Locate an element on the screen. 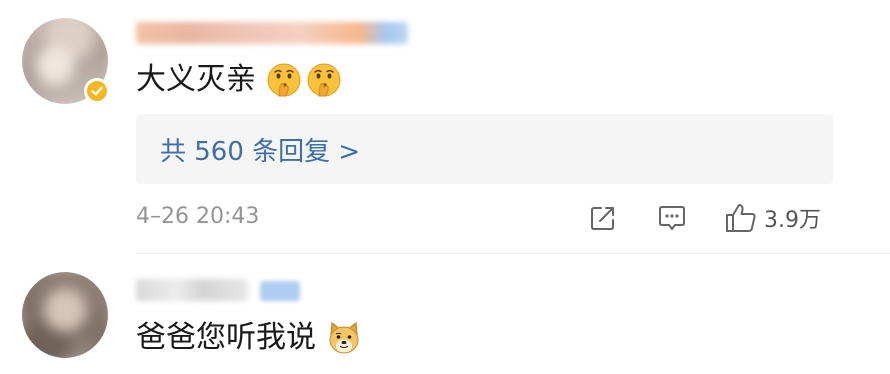 The height and width of the screenshot is (374, 890). share-icon is located at coordinates (602, 218).